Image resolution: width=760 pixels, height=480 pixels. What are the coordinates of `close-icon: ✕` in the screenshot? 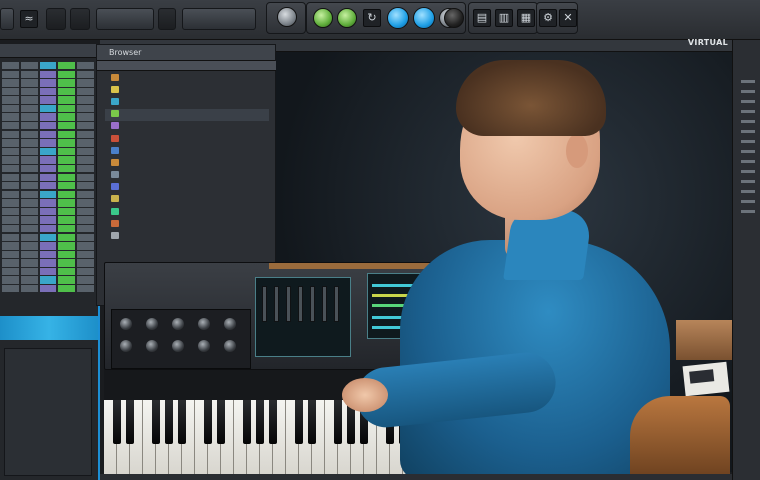 It's located at (568, 18).